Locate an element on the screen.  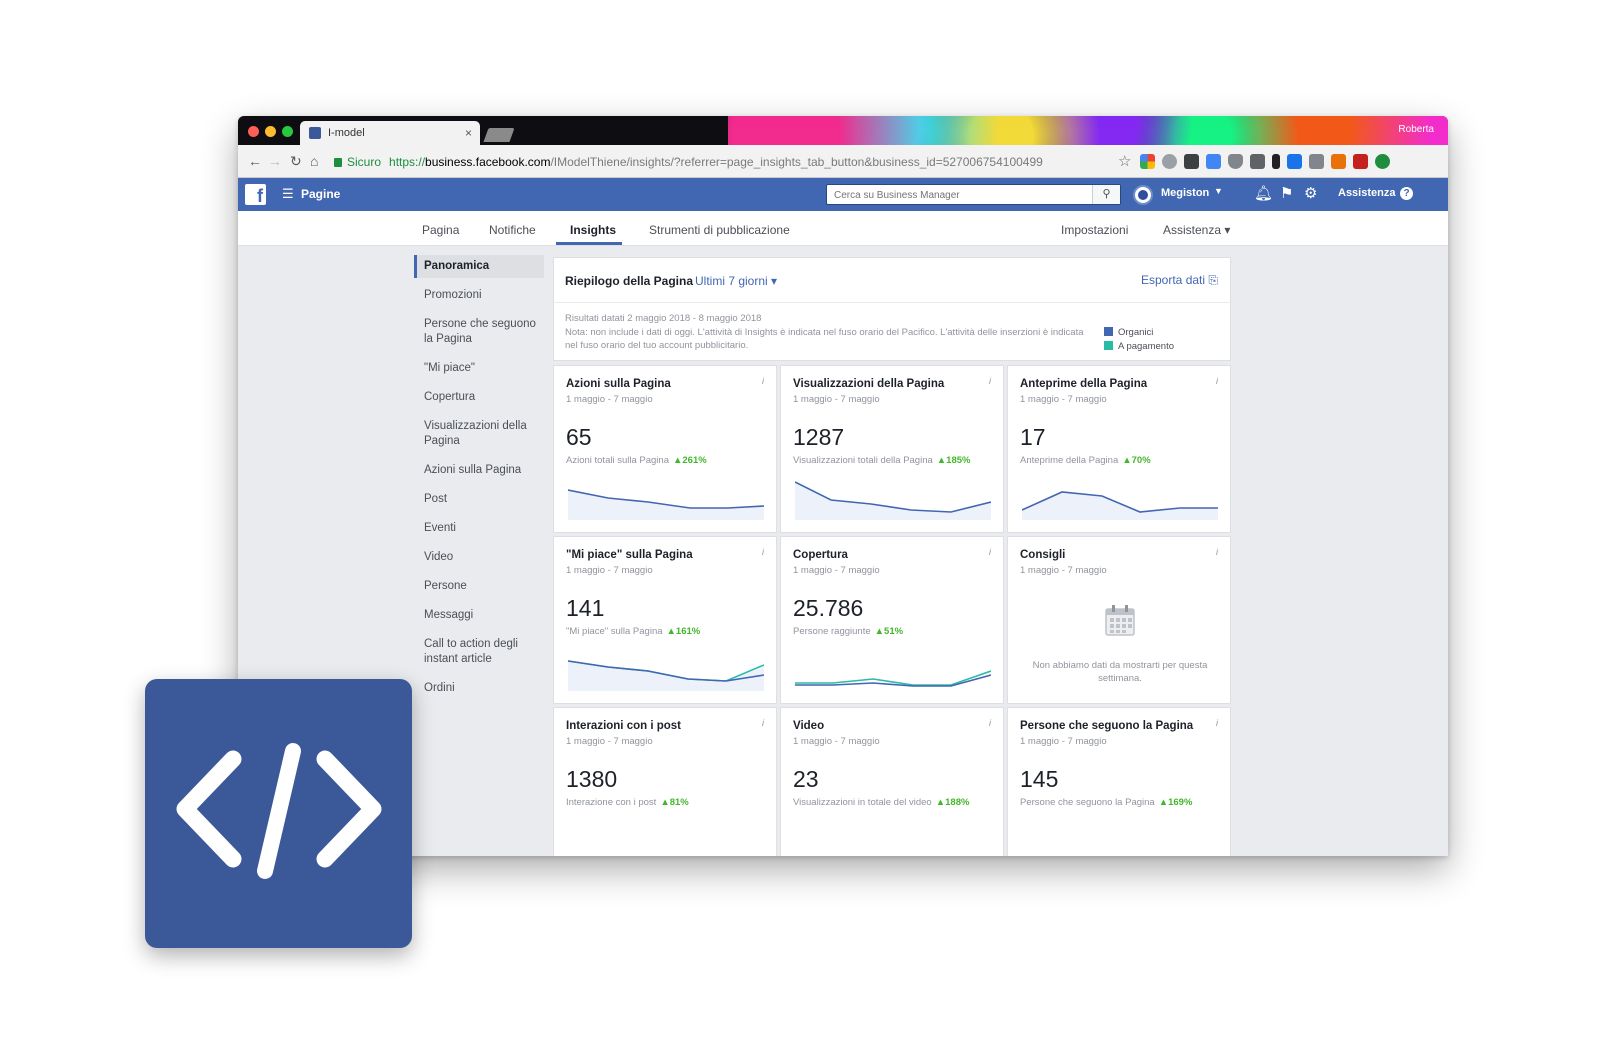
date-range-dropdown: Ultimi 7 giorni ▾ is located at coordinates (736, 281).